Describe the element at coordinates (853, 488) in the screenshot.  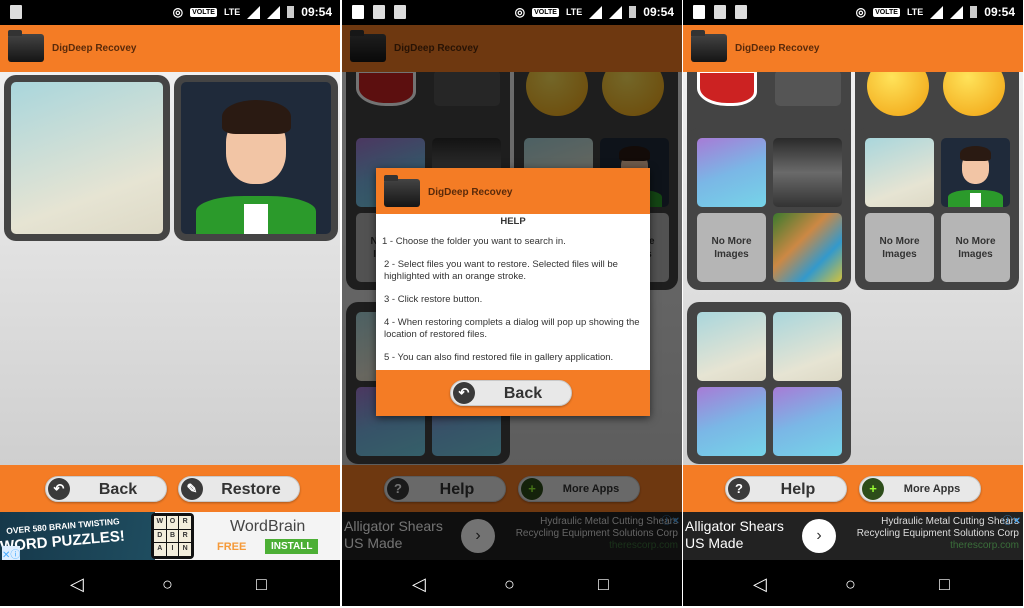
I see `button-bar: ?Help +More Apps` at that location.